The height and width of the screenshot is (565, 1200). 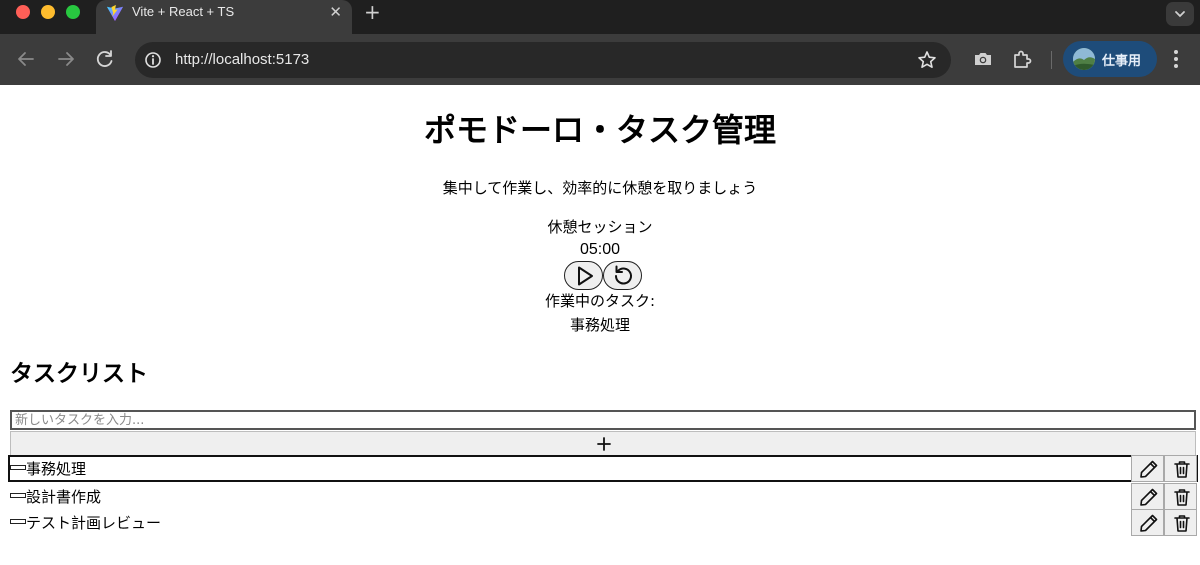 I want to click on profile-label: 仕事用, so click(x=1122, y=61).